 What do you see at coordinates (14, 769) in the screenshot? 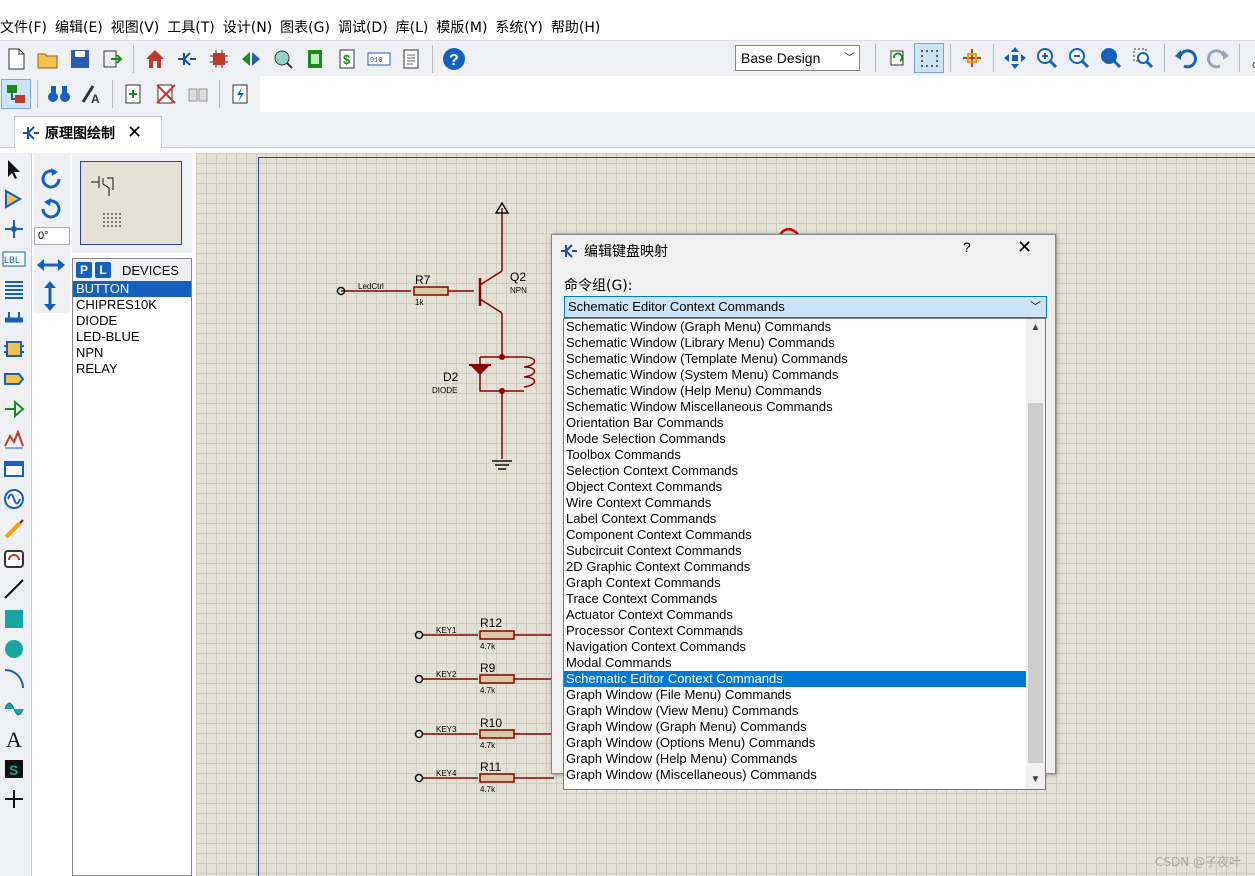
I see `symbol-tool-icon: S` at bounding box center [14, 769].